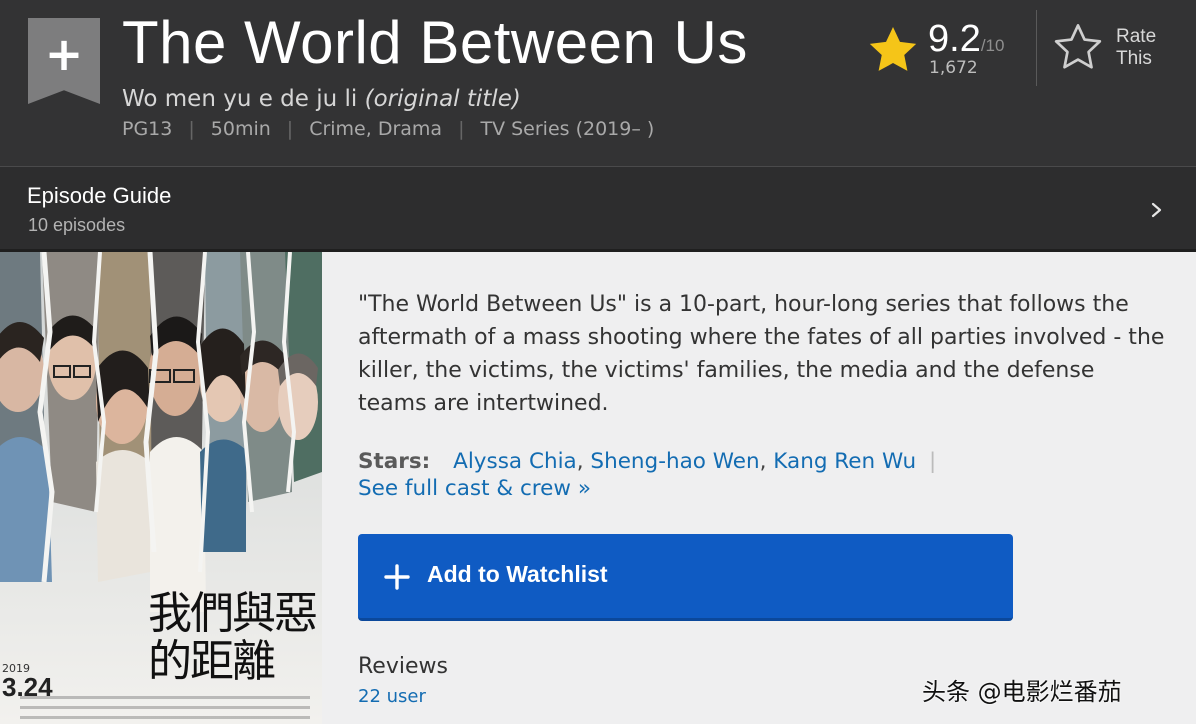  I want to click on series-type-link: TV Series (2019– ), so click(567, 129).